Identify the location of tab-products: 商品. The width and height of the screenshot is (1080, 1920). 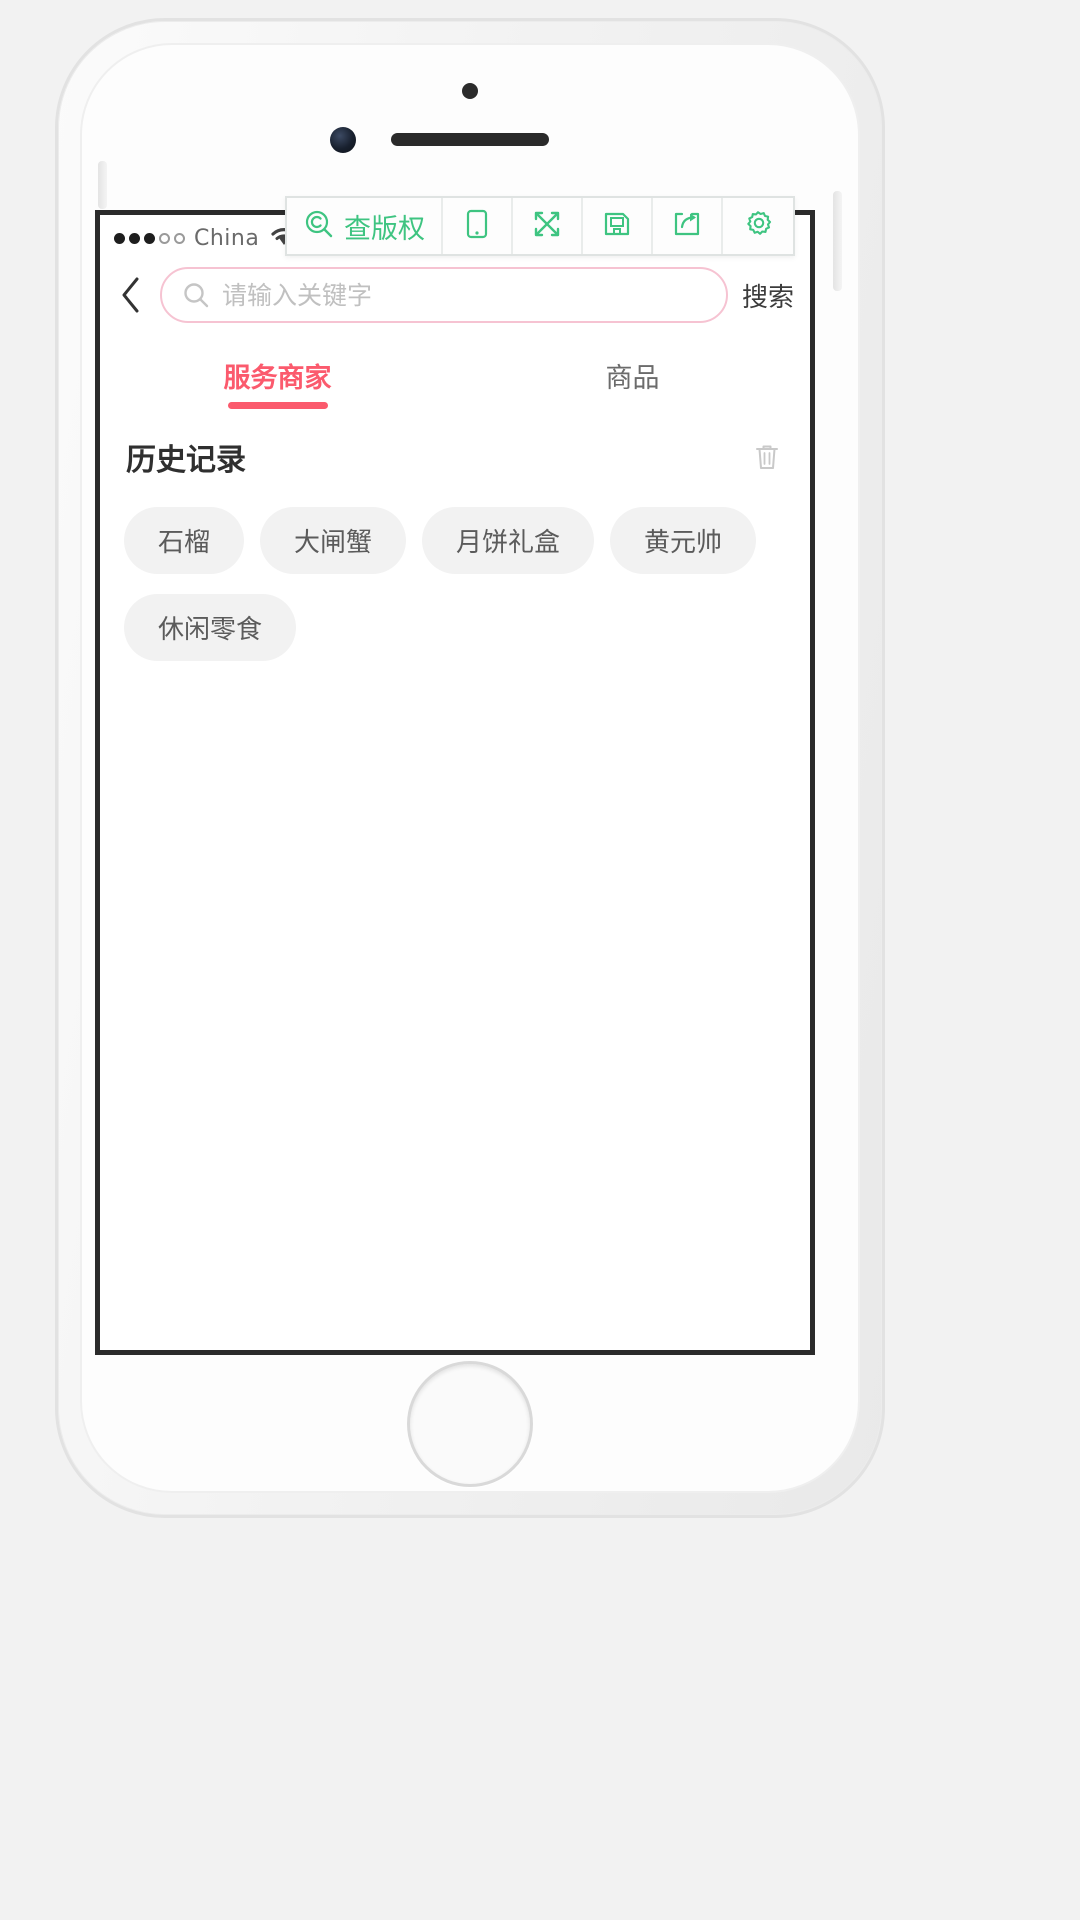
(632, 375).